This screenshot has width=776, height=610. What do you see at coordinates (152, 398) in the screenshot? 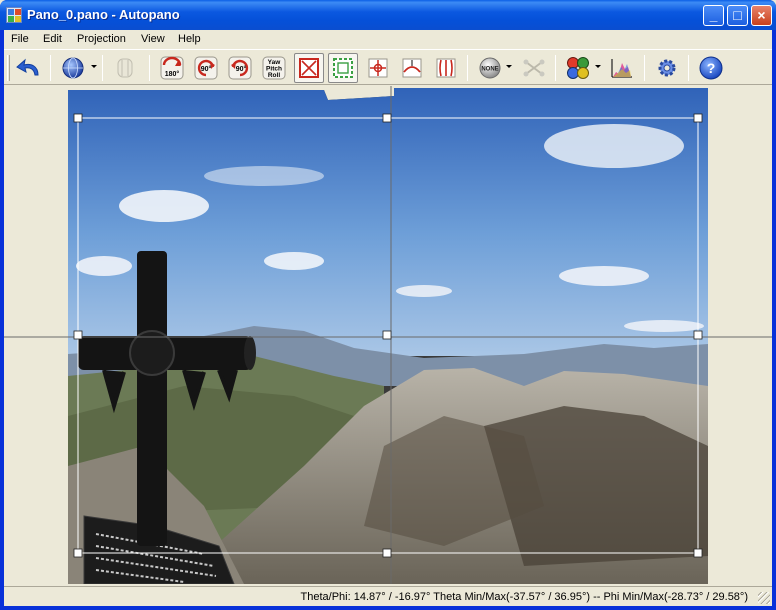
I see `iron-cross-post` at bounding box center [152, 398].